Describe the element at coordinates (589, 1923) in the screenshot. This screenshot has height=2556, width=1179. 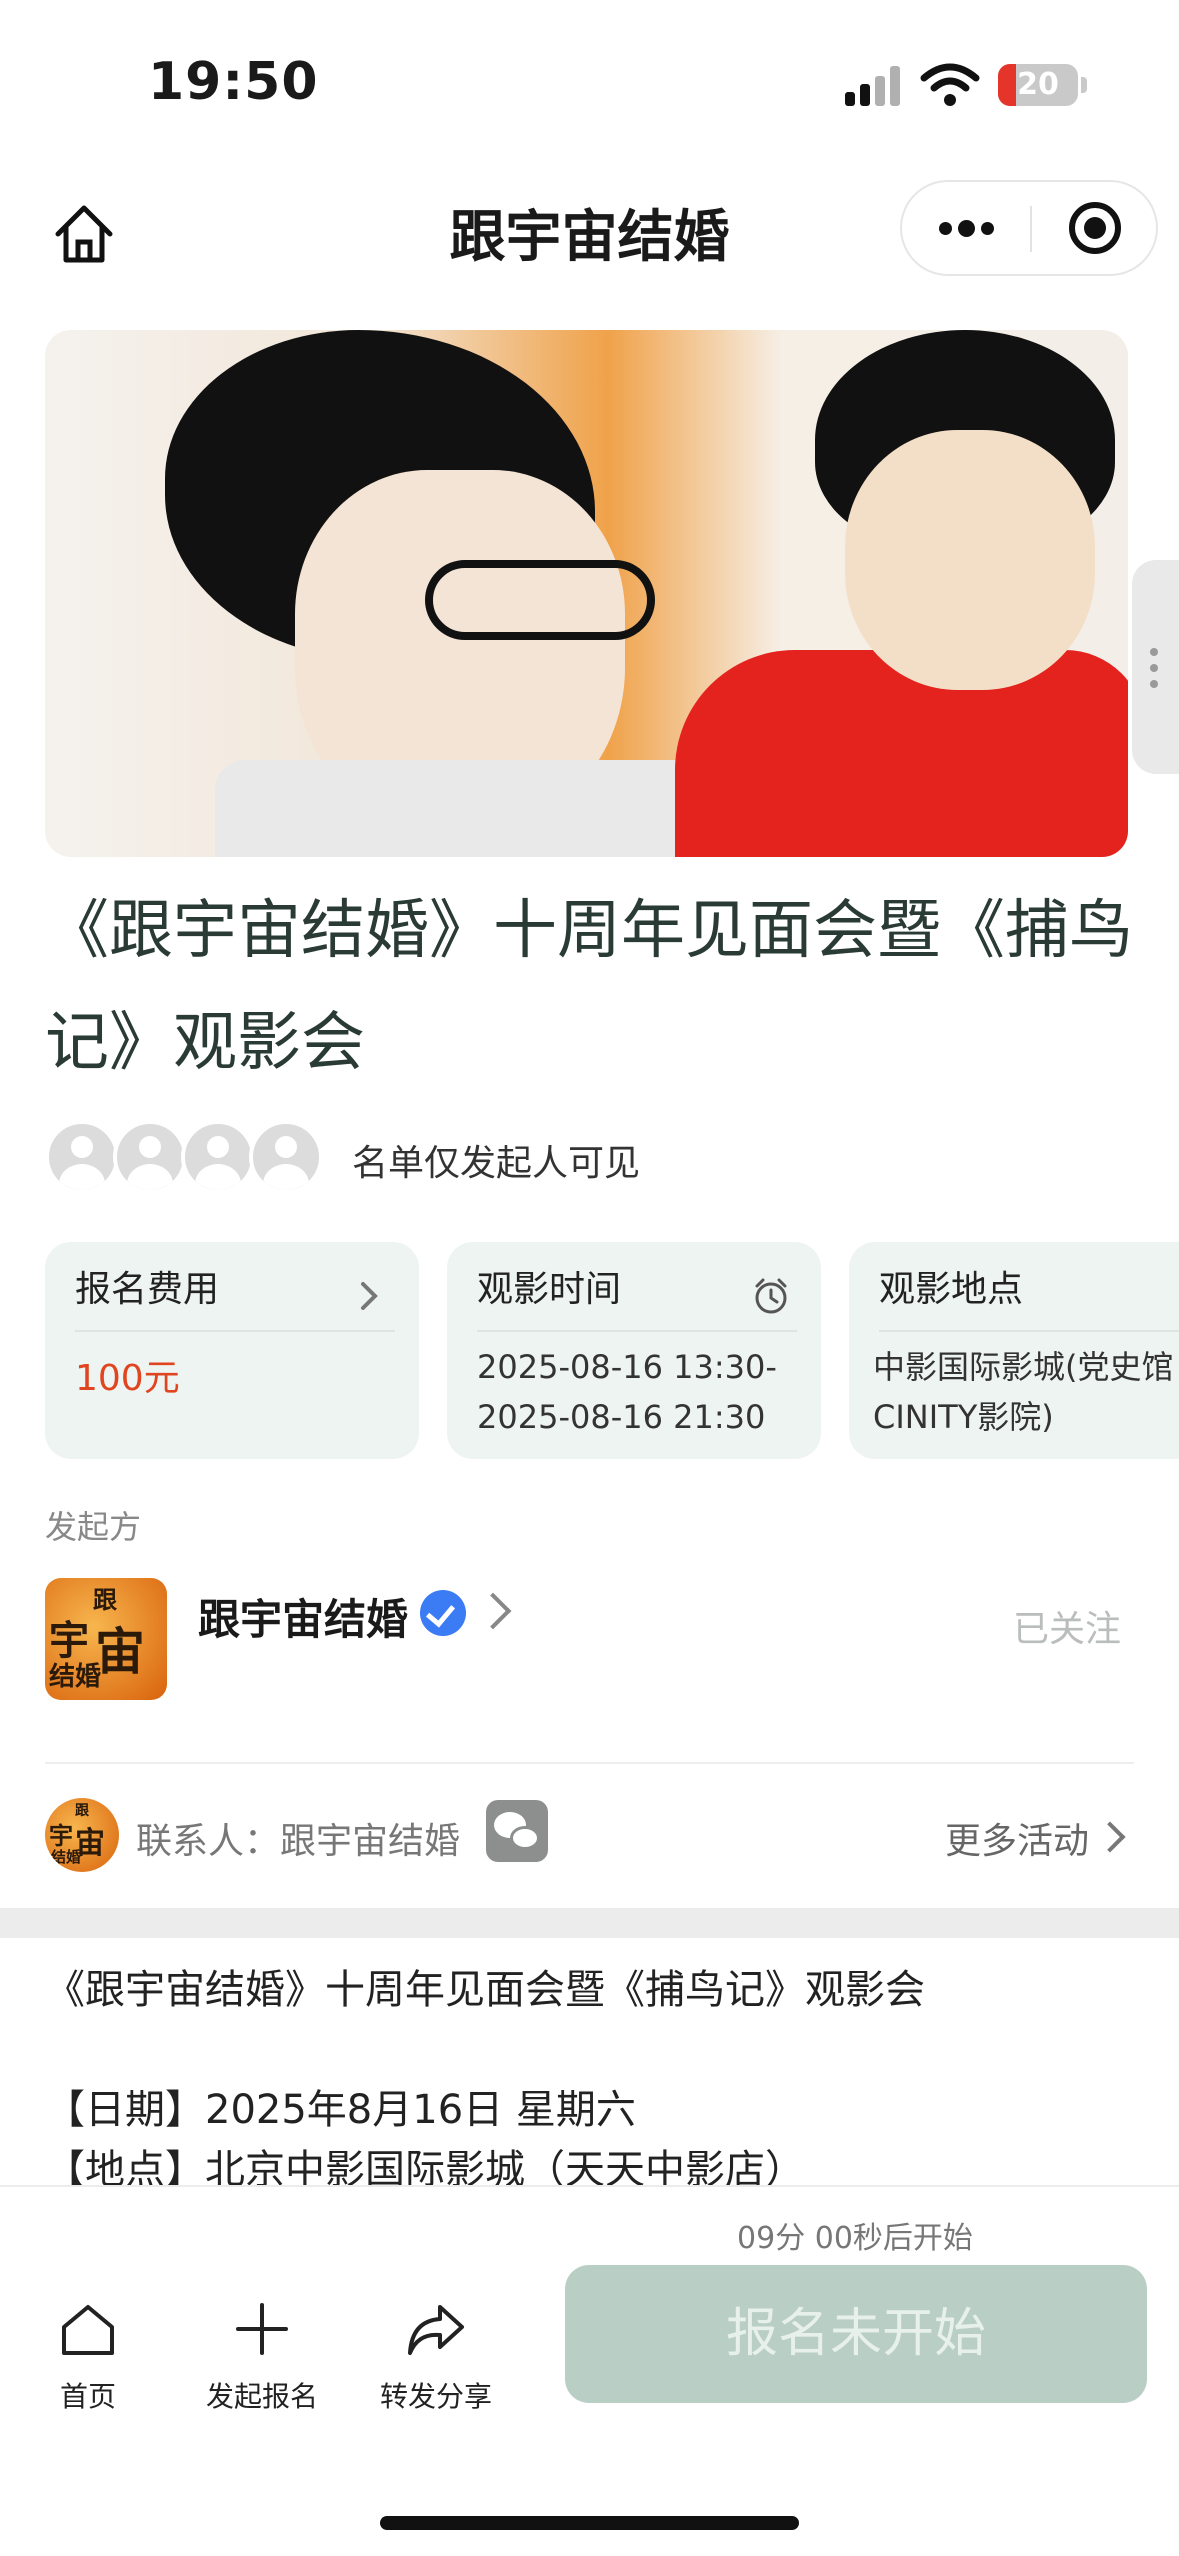
I see `section-separator` at that location.